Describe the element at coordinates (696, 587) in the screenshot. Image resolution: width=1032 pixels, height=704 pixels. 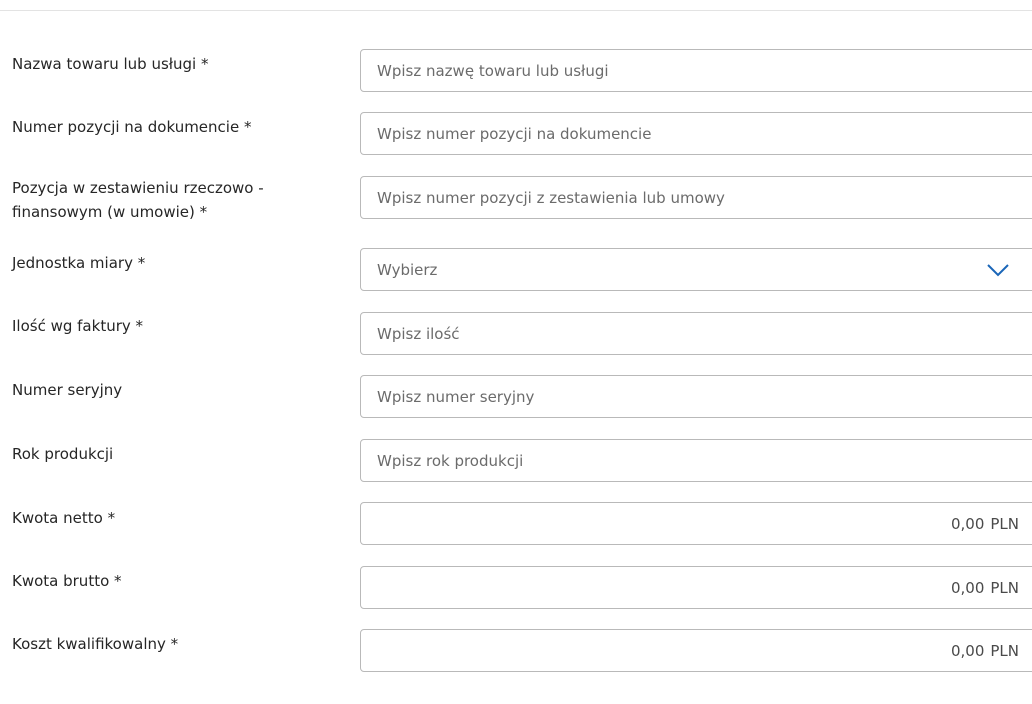
I see `gross-amount-input: 0,00 PLN` at that location.